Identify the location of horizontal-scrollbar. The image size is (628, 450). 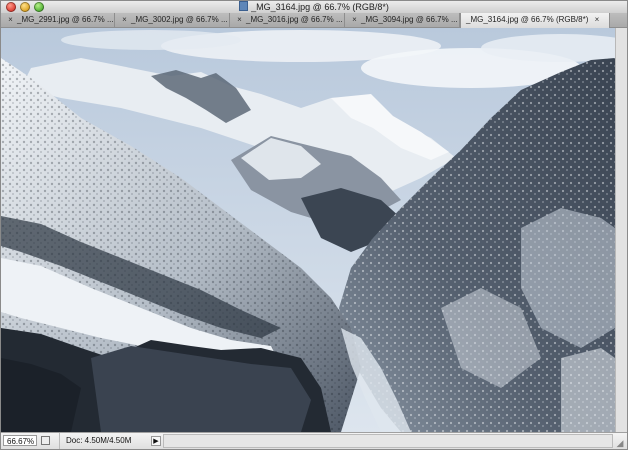
(388, 441).